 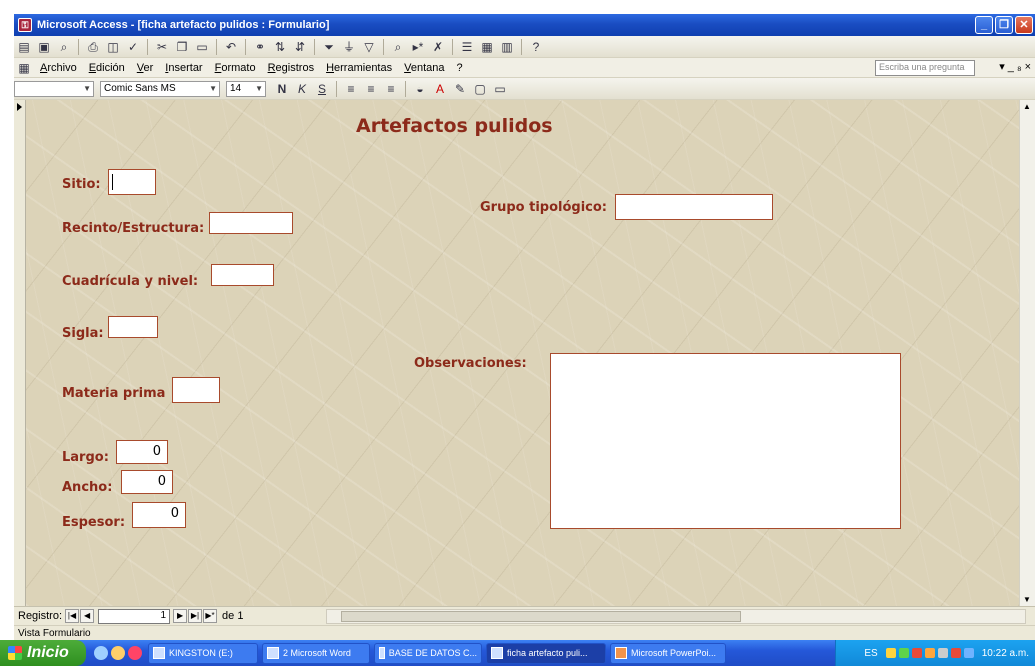 I want to click on minimize-button: _, so click(x=984, y=25).